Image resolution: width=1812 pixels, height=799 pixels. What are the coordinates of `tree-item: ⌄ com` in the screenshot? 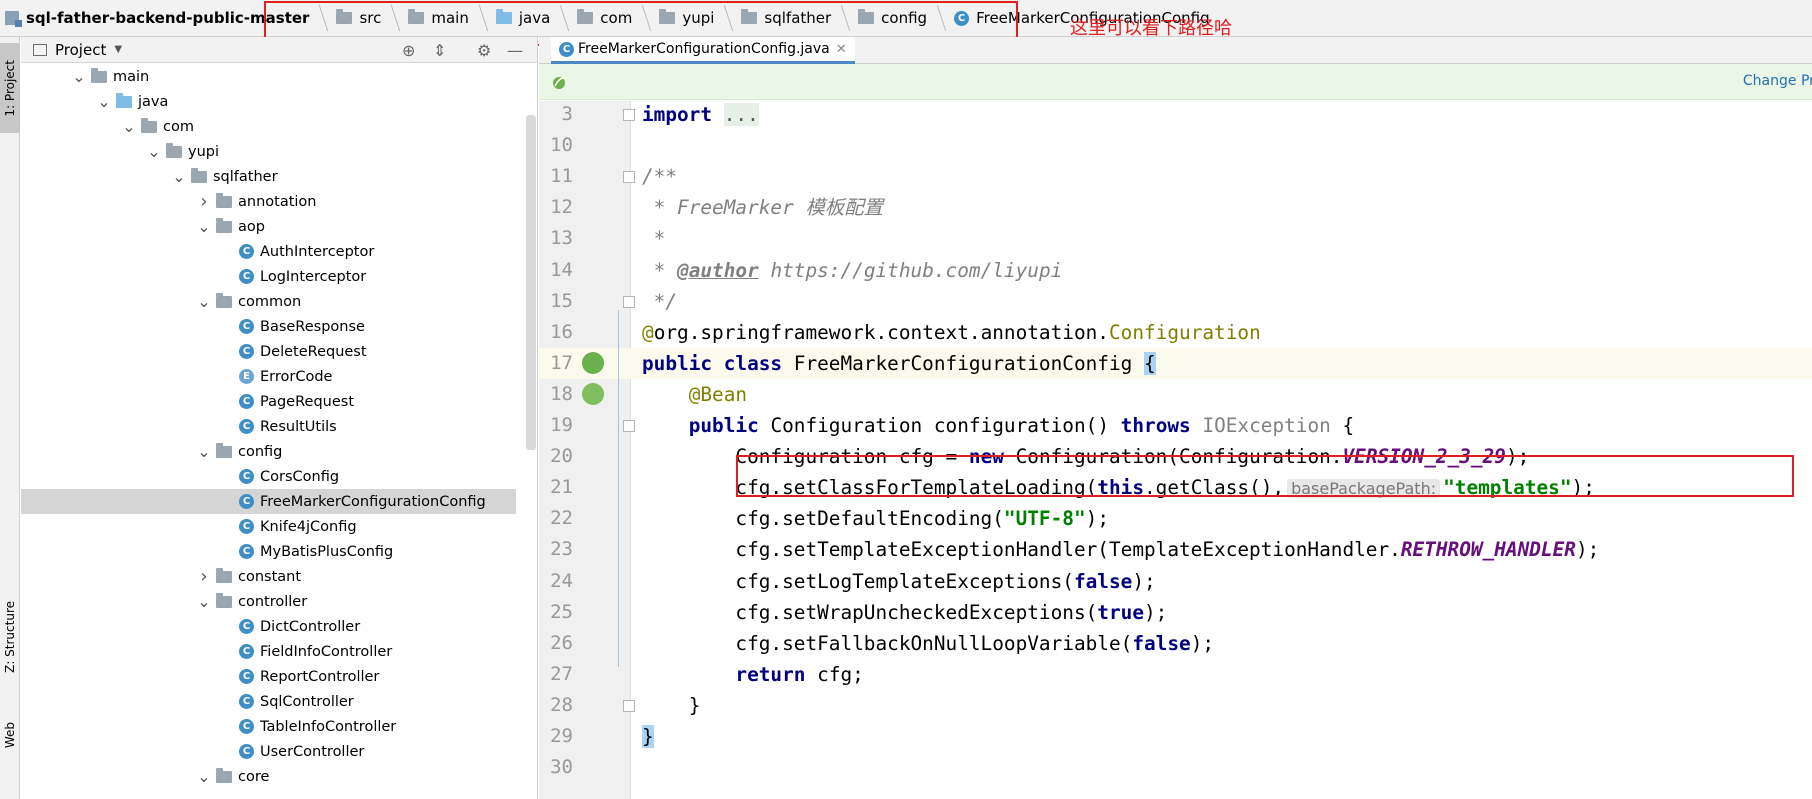 It's located at (268, 126).